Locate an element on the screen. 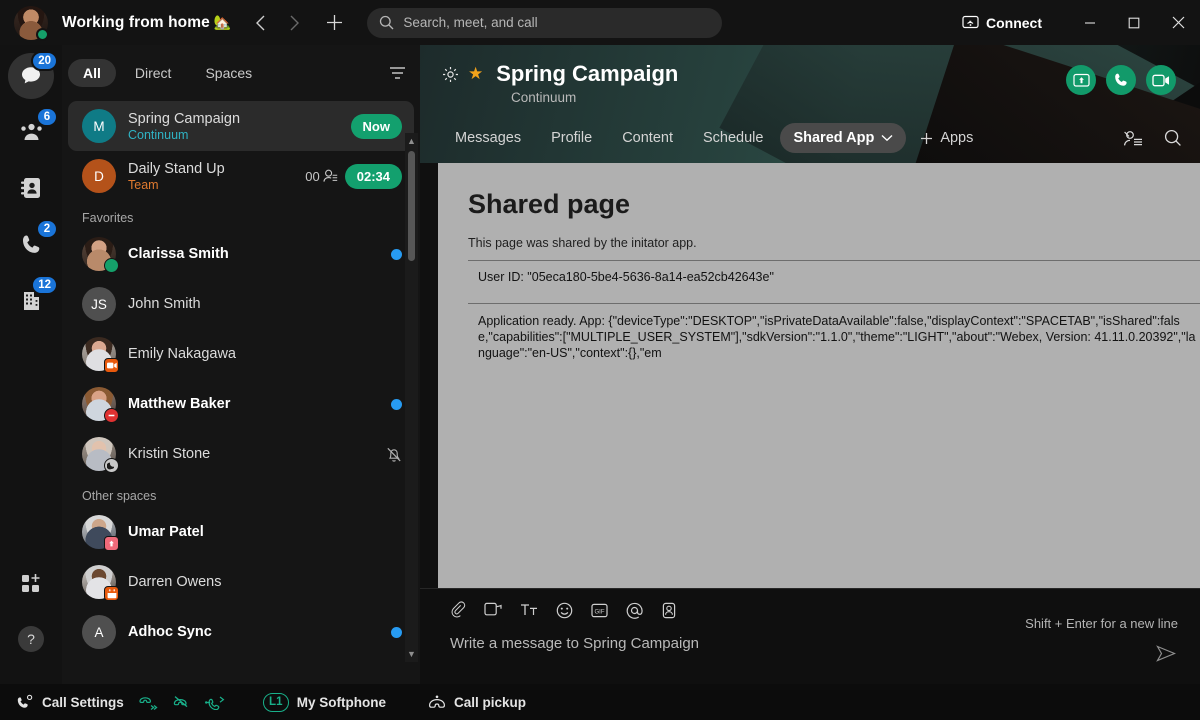 The height and width of the screenshot is (720, 1200). filter-spaces: Spaces is located at coordinates (228, 73).